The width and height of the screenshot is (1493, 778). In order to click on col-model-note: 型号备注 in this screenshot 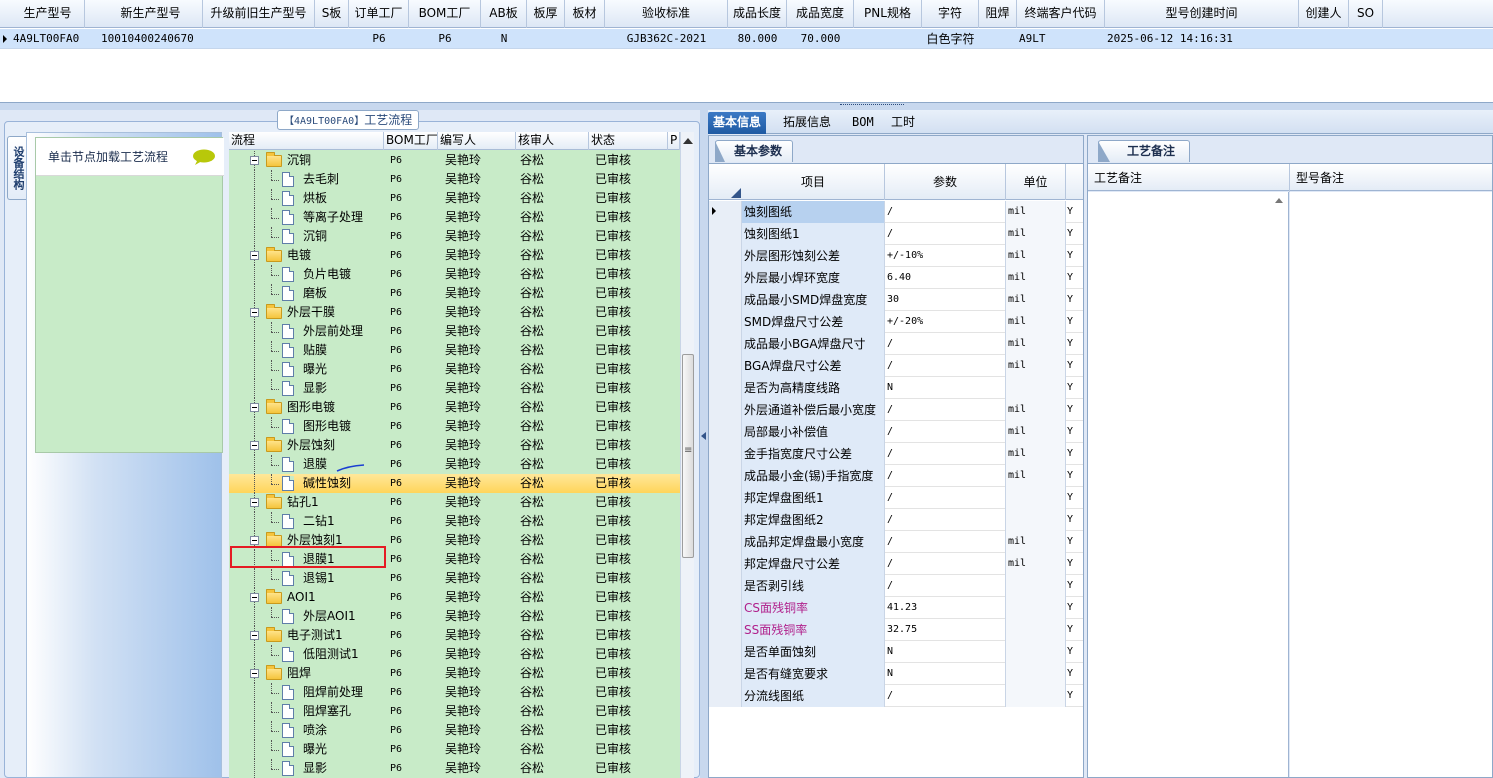, I will do `click(1391, 178)`.